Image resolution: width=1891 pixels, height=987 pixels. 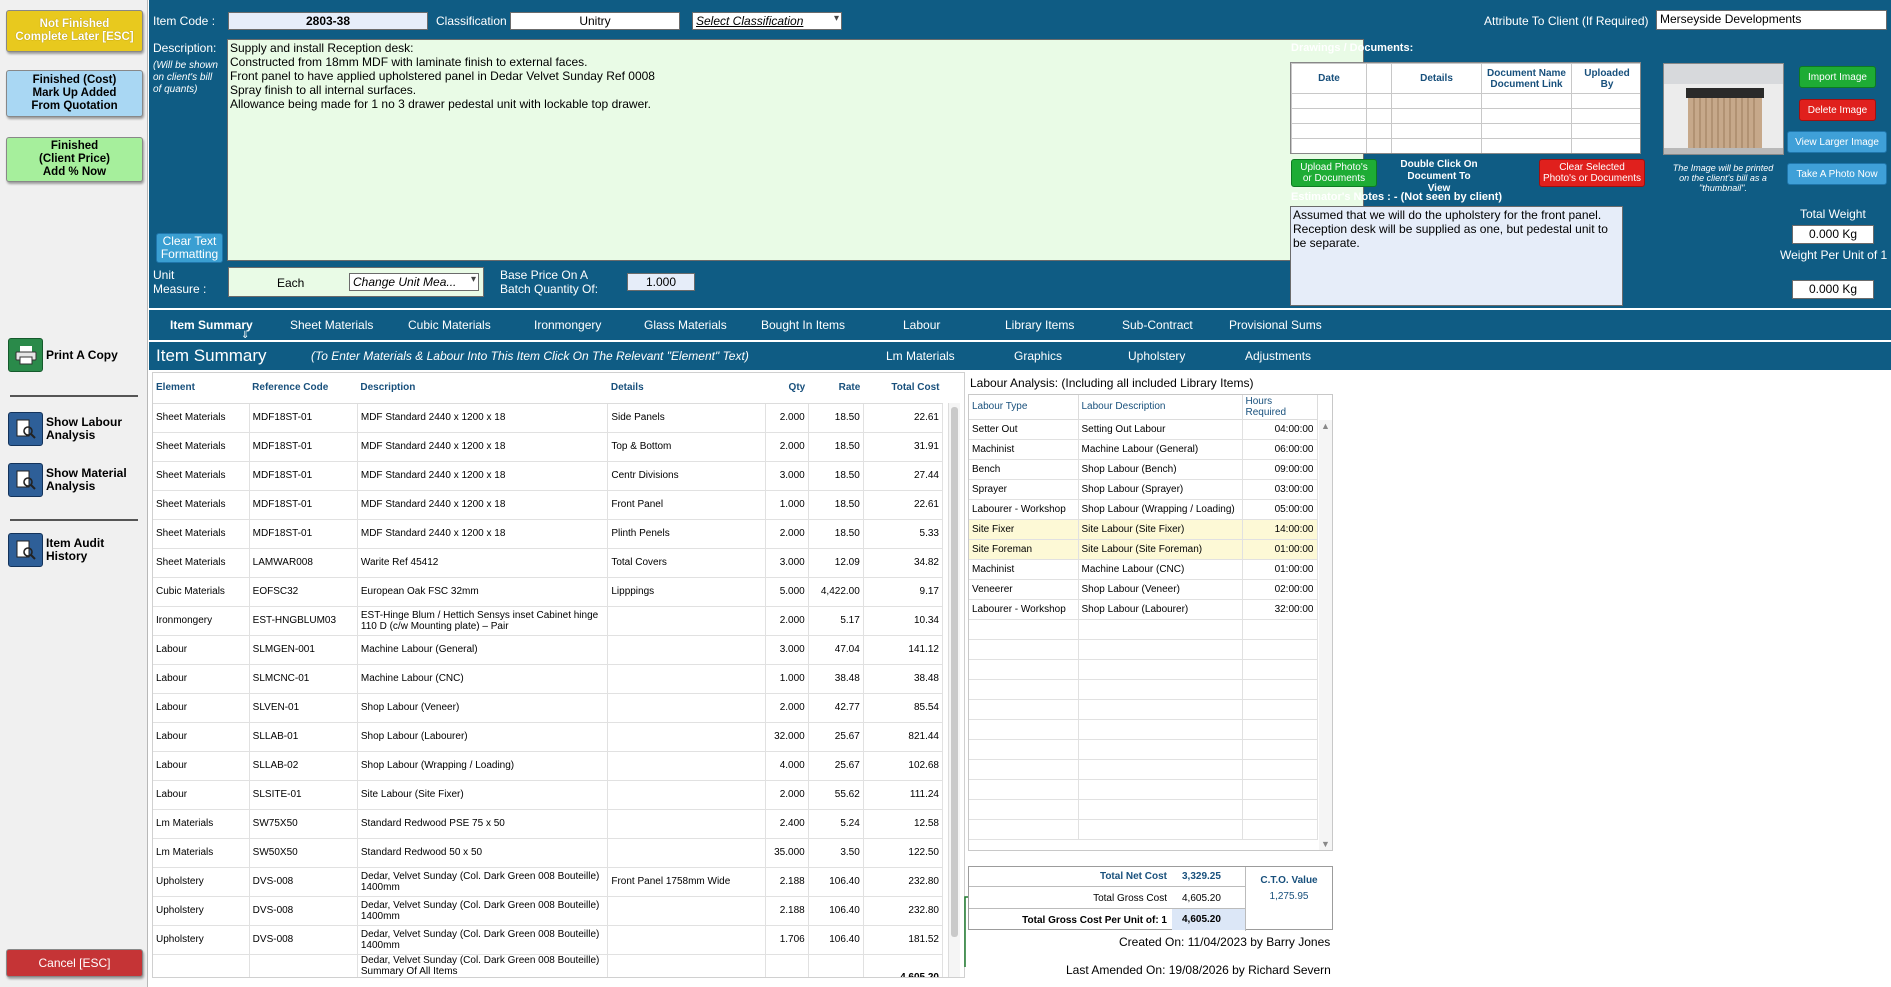 I want to click on upload-documents-button: Upload Photo's or Documents, so click(x=1334, y=173).